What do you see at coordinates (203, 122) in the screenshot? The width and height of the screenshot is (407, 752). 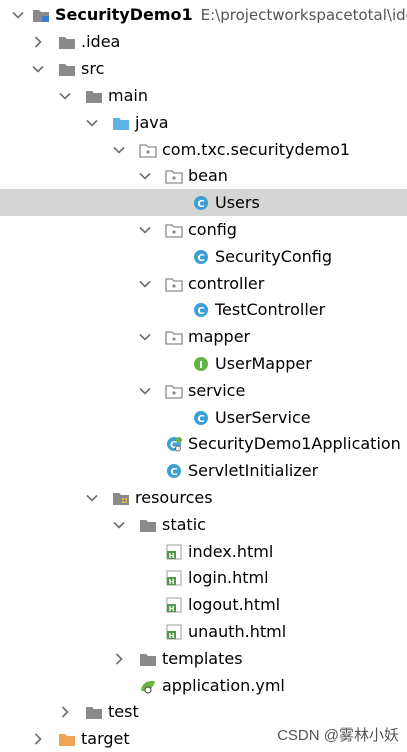 I see `tree-row-java: java` at bounding box center [203, 122].